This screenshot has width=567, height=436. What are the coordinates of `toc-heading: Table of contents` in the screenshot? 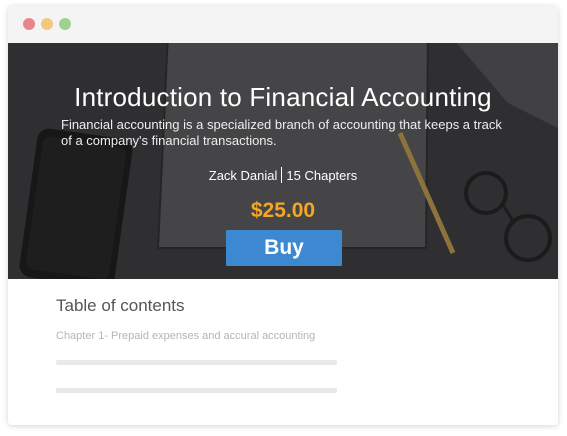 It's located at (120, 305).